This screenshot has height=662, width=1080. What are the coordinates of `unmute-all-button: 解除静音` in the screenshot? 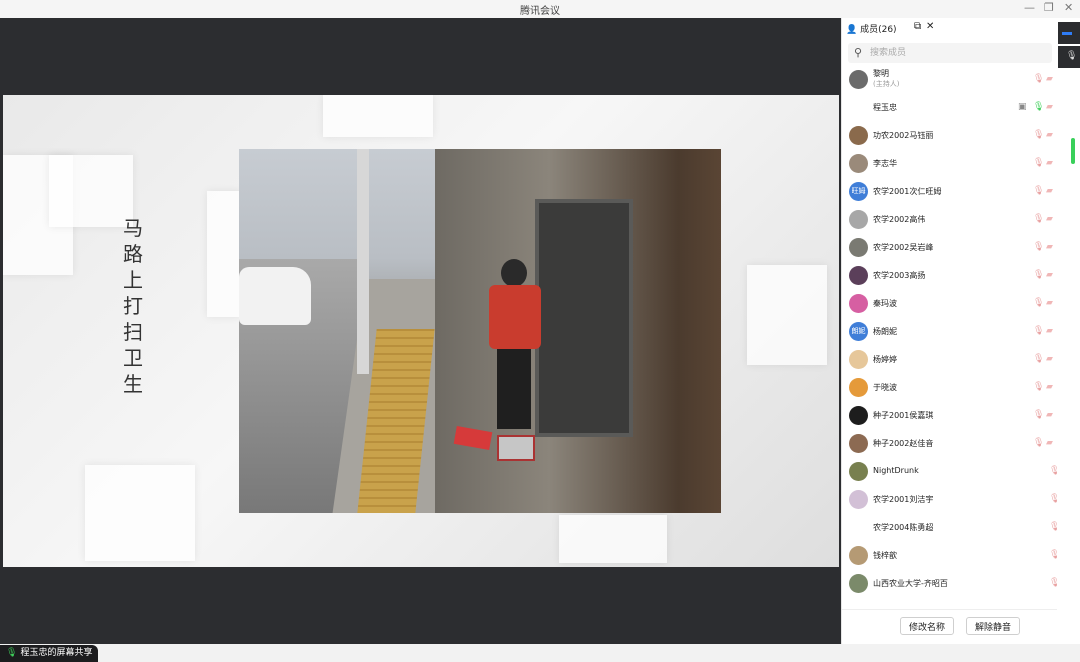 It's located at (993, 626).